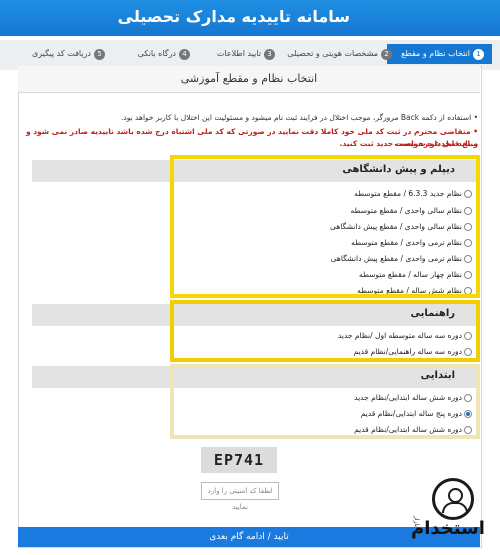 The height and width of the screenshot is (555, 500). I want to click on step-label: تایید اطلاعات, so click(238, 53).